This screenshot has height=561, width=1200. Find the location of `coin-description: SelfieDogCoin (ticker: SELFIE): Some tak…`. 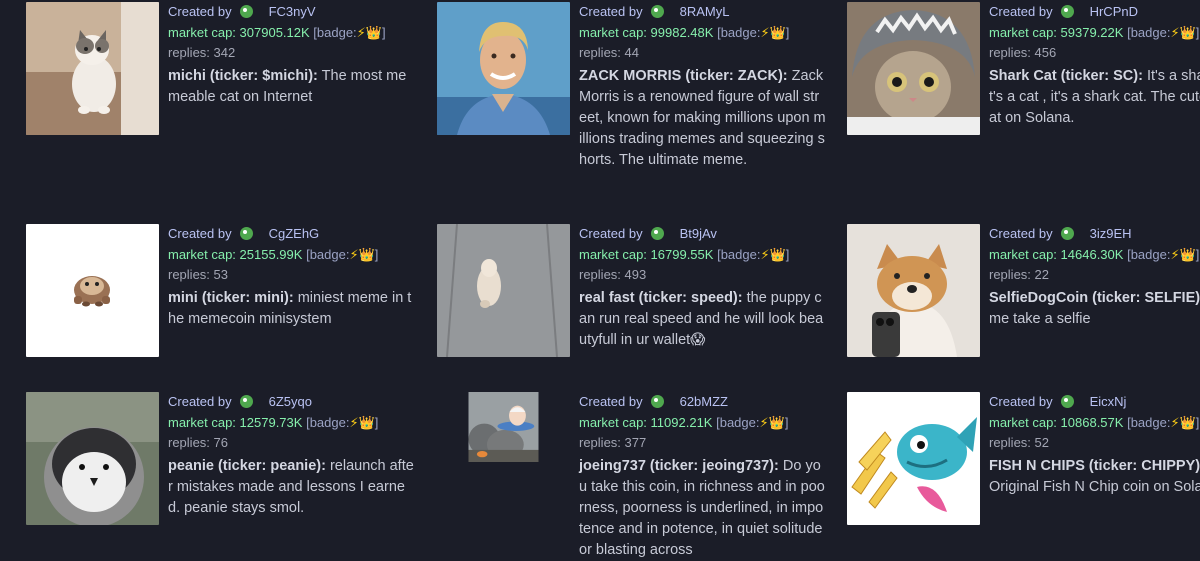

coin-description: SelfieDogCoin (ticker: SELFIE): Some tak… is located at coordinates (1094, 309).